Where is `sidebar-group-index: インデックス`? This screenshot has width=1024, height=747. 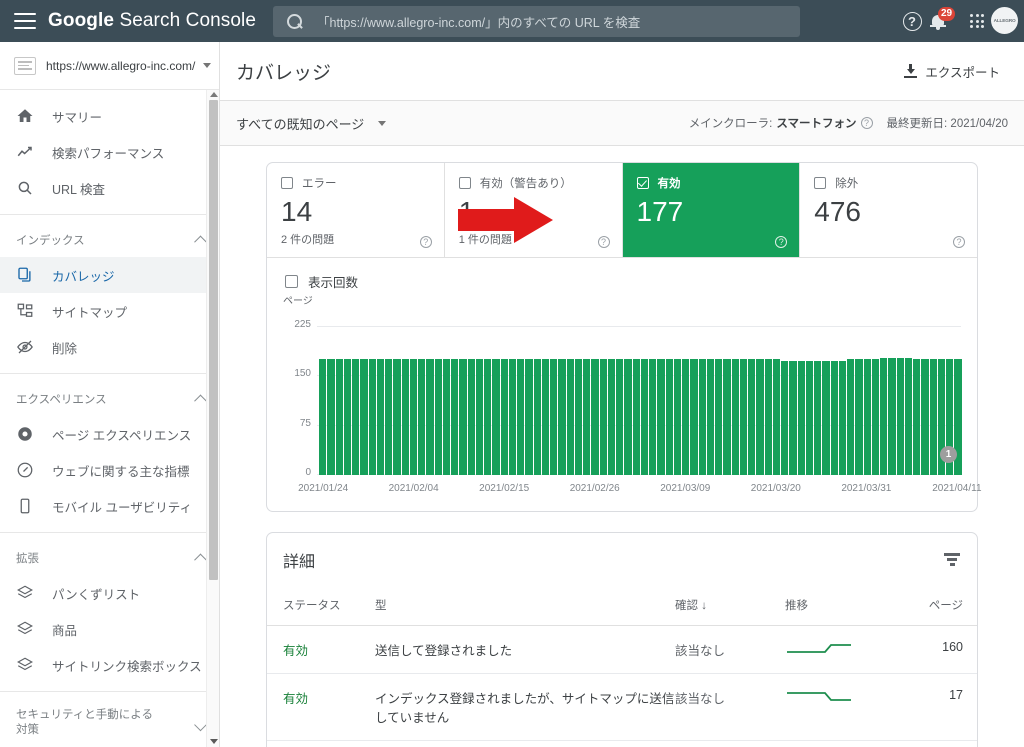 sidebar-group-index: インデックス is located at coordinates (109, 240).